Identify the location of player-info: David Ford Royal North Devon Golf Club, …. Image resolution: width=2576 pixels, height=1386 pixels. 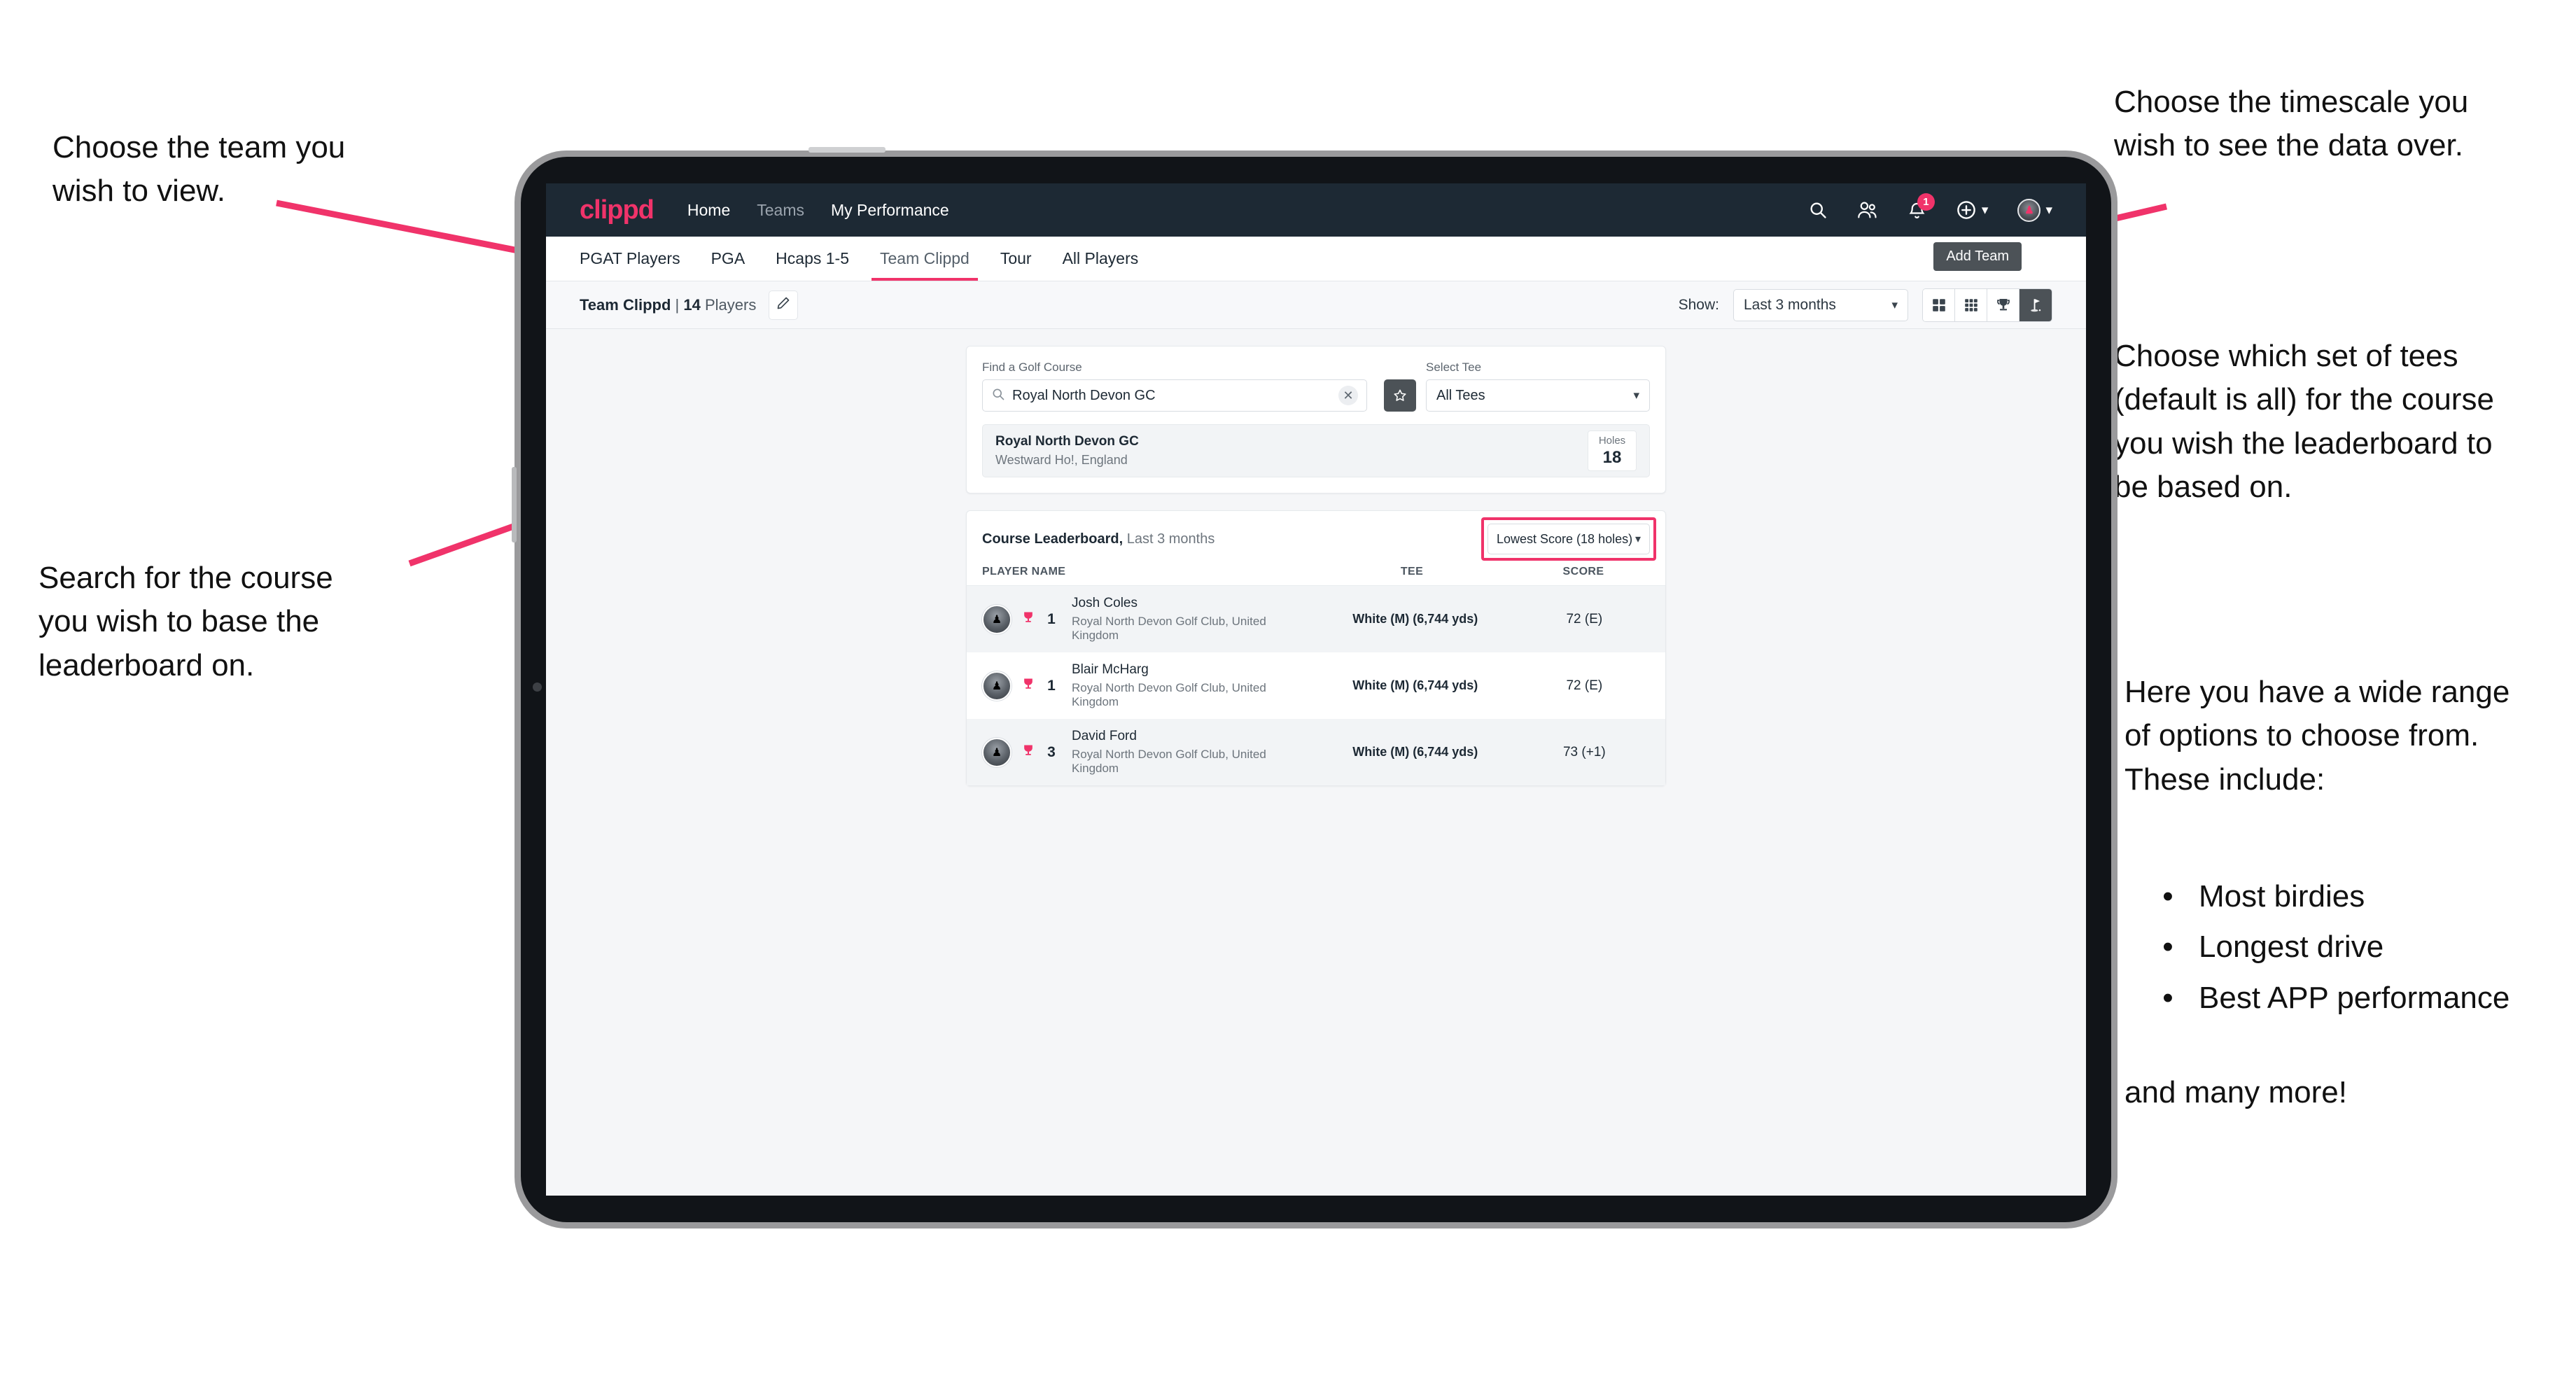
(1192, 752).